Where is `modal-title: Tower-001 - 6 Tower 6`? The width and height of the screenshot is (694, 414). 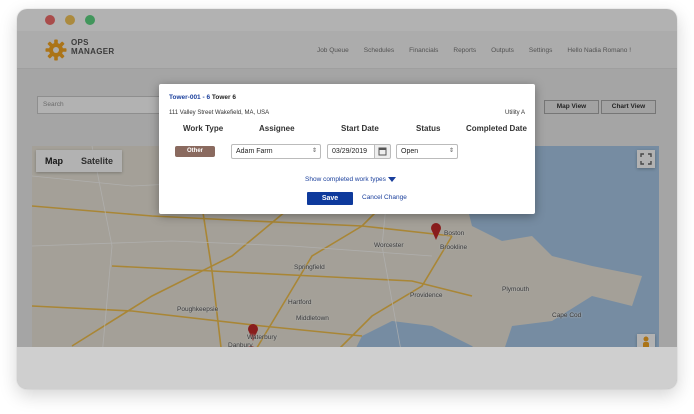 modal-title: Tower-001 - 6 Tower 6 is located at coordinates (202, 97).